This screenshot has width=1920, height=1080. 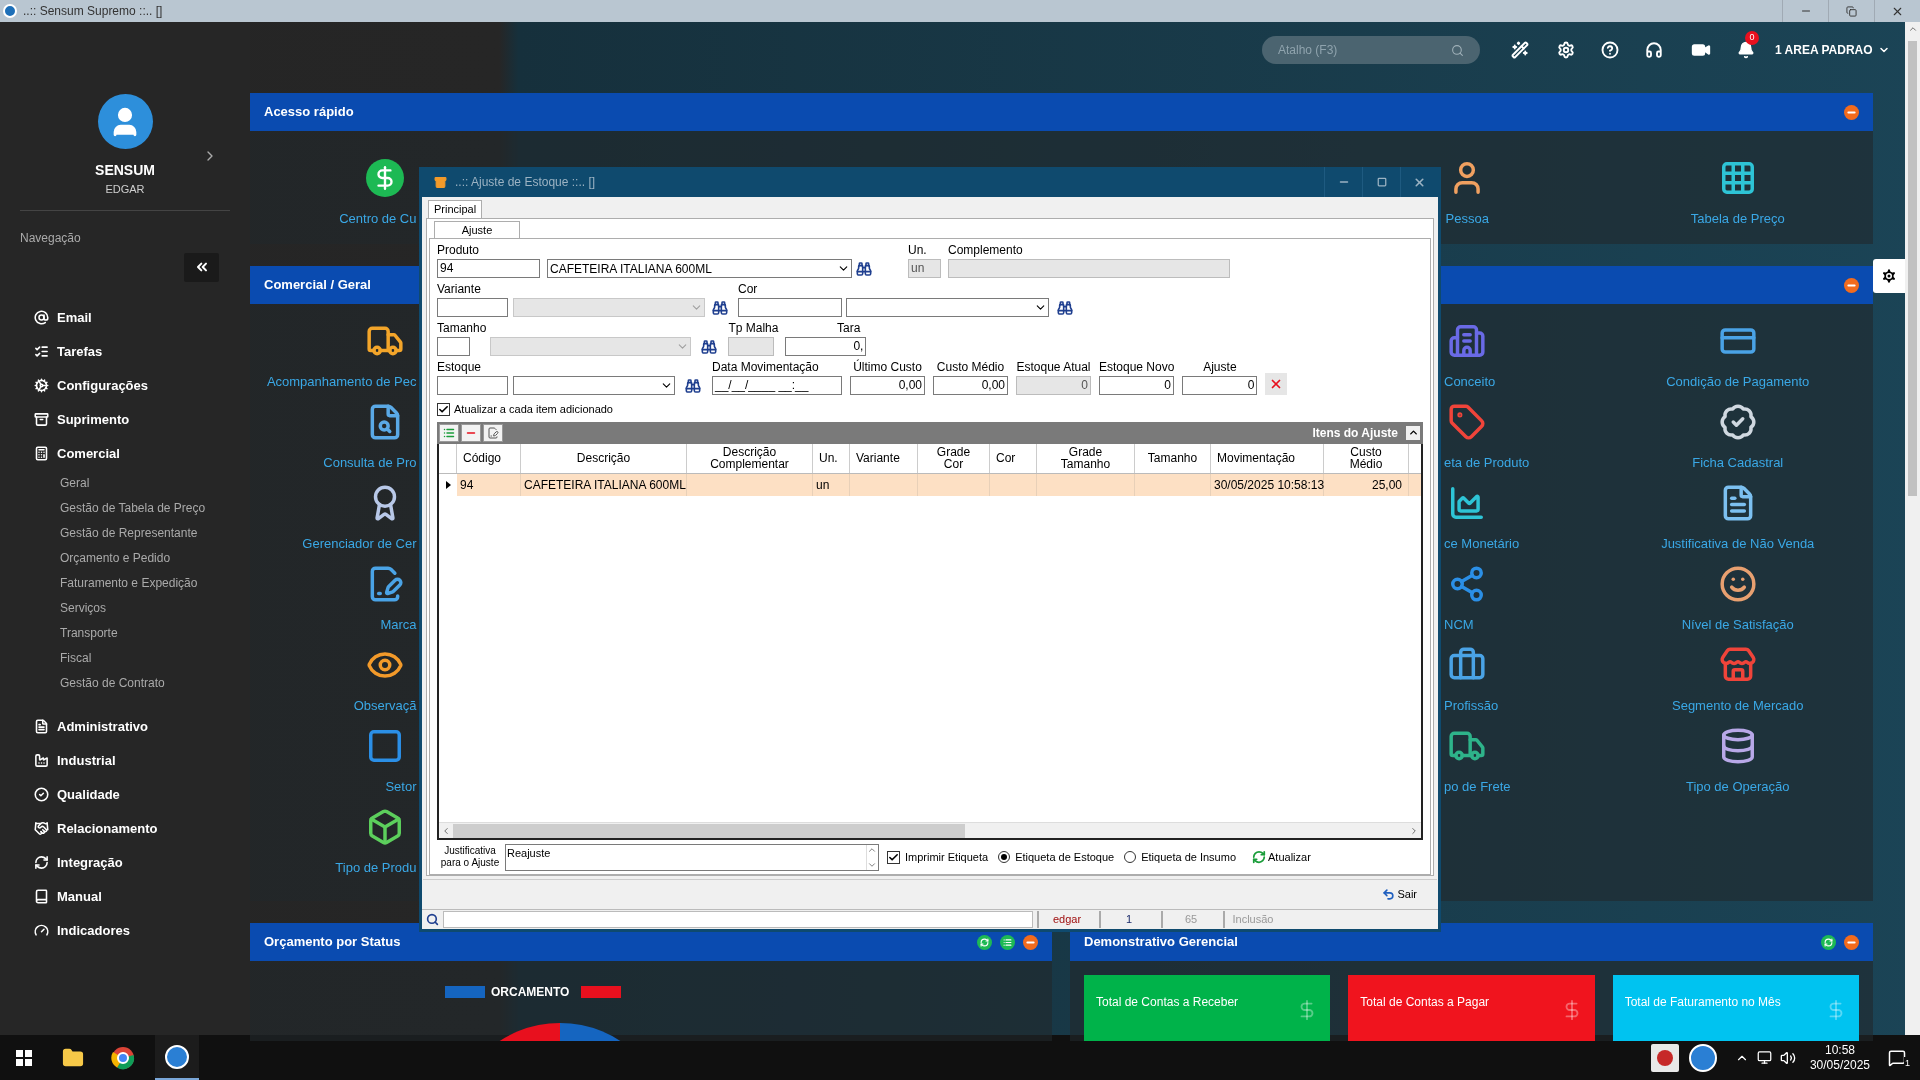 What do you see at coordinates (135, 483) in the screenshot?
I see `nav-subitem: Geral` at bounding box center [135, 483].